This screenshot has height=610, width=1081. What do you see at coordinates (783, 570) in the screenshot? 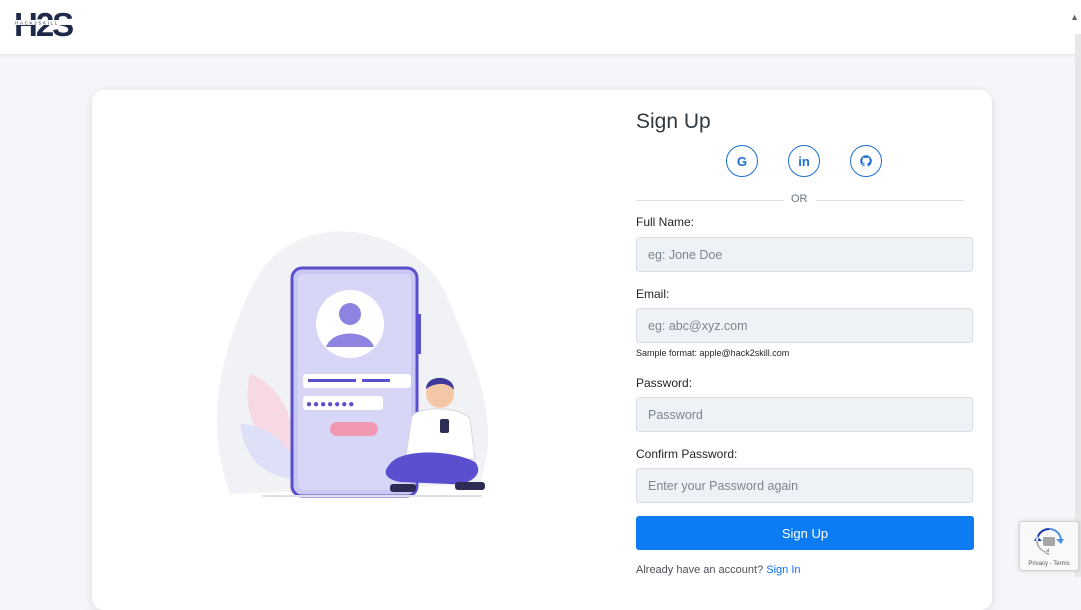
I see `signin-link: Sign In` at bounding box center [783, 570].